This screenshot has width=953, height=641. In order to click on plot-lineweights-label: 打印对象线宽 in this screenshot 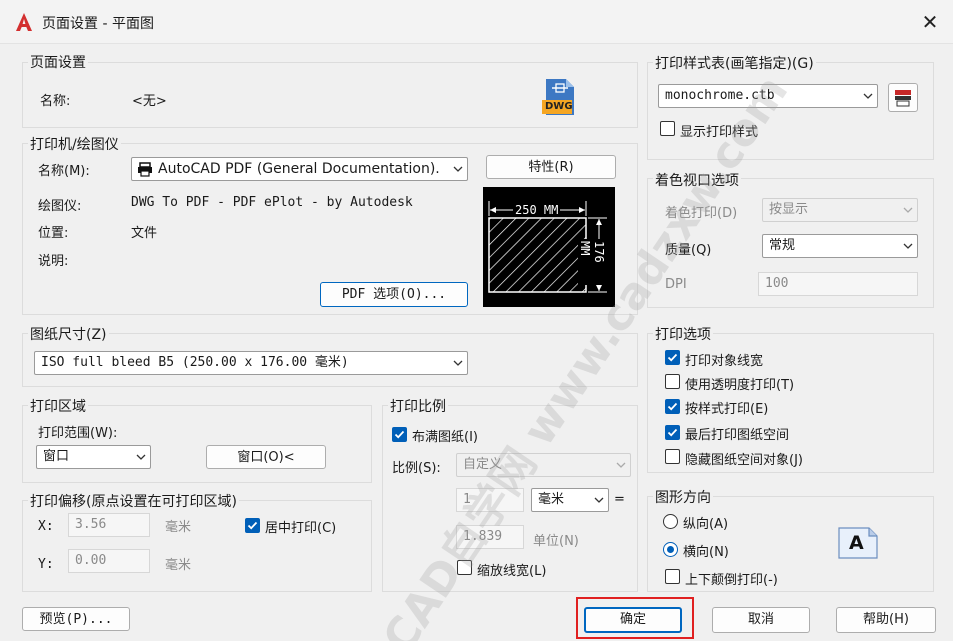, I will do `click(724, 361)`.